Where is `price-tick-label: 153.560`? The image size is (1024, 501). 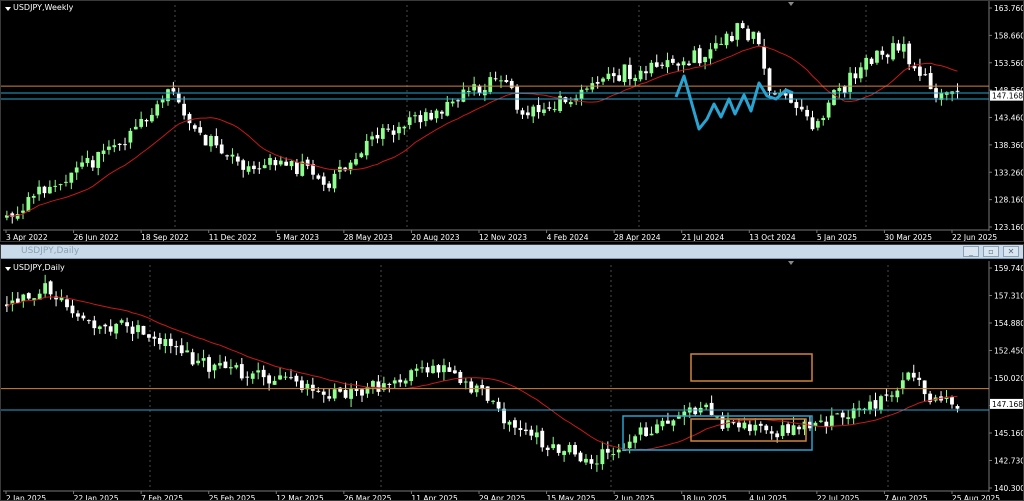
price-tick-label: 153.560 is located at coordinates (1009, 63).